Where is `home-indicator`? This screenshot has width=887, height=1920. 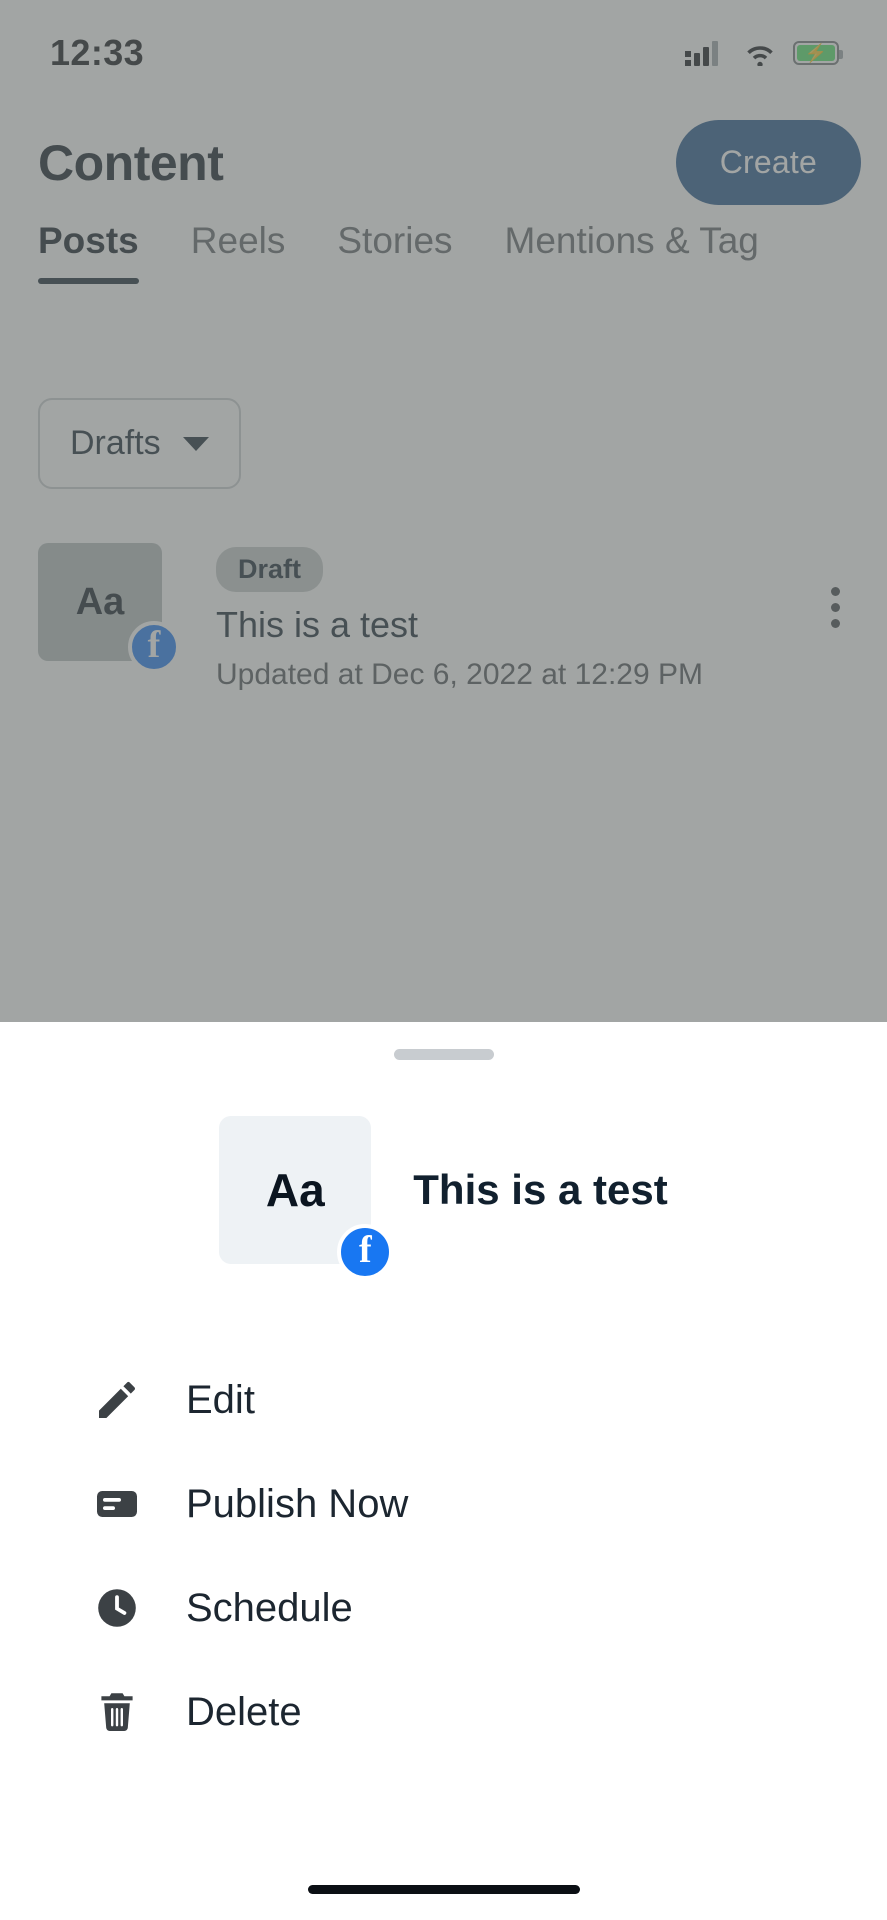
home-indicator is located at coordinates (443, 1889).